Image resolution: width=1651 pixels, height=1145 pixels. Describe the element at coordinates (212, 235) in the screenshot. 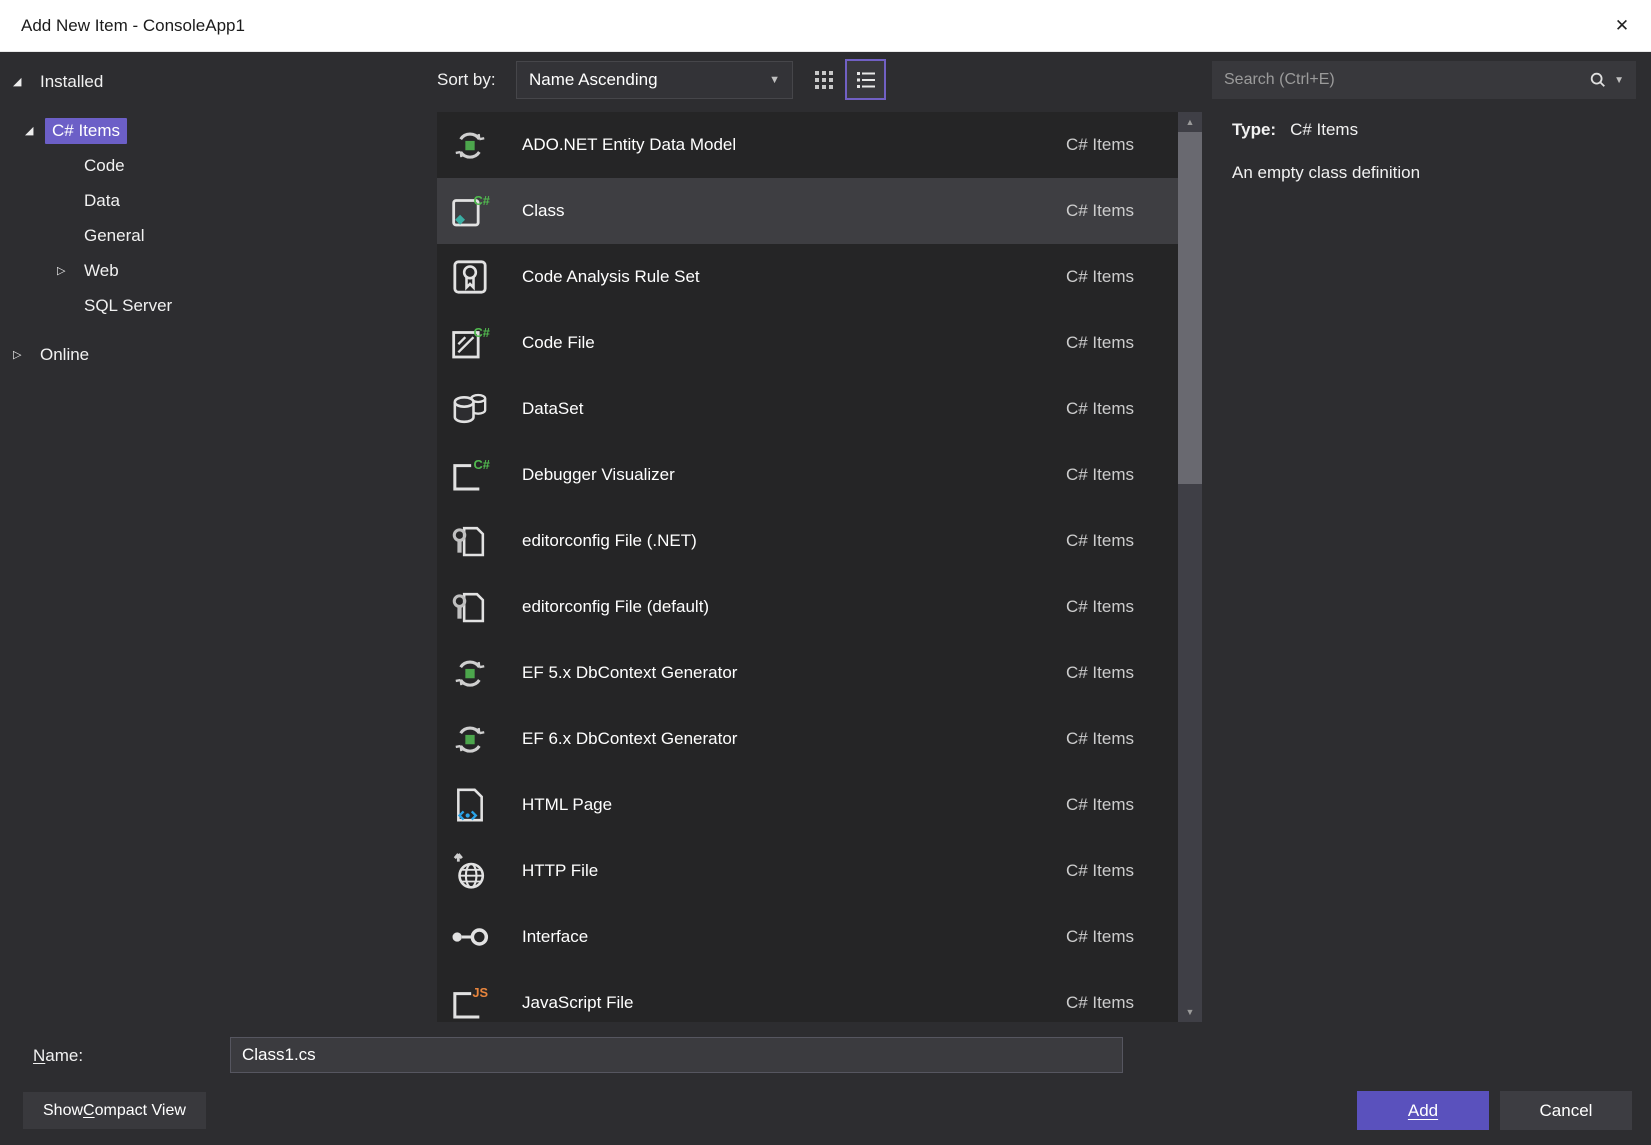

I see `tree-item-general: General` at that location.